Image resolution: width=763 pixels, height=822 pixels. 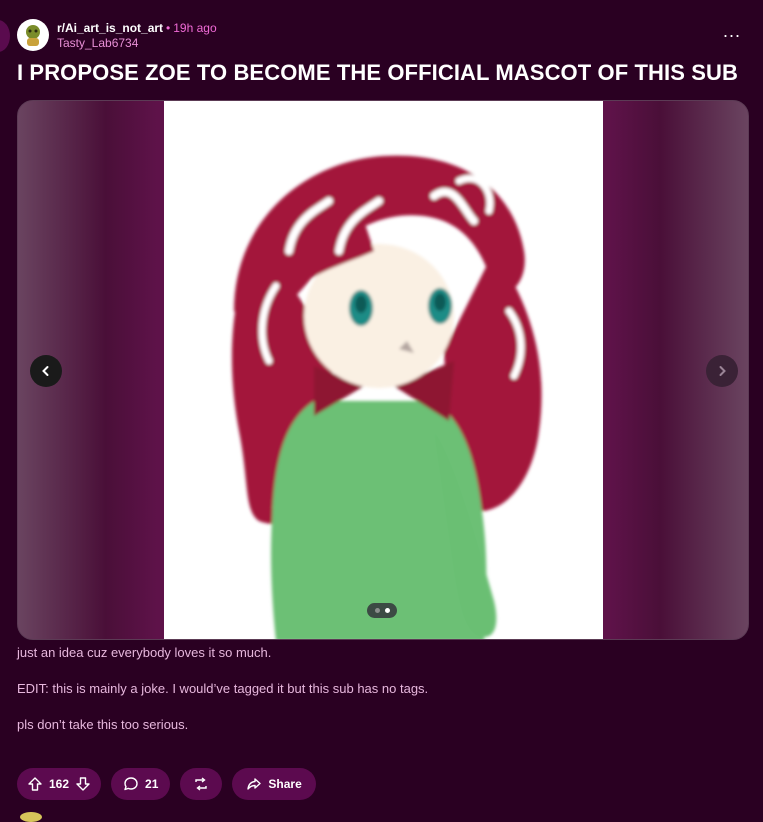 I want to click on upvote-button, so click(x=35, y=784).